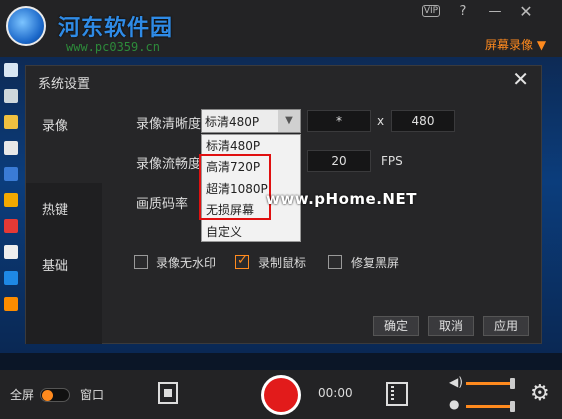  What do you see at coordinates (289, 121) in the screenshot?
I see `chevron-down-icon: ▼` at bounding box center [289, 121].